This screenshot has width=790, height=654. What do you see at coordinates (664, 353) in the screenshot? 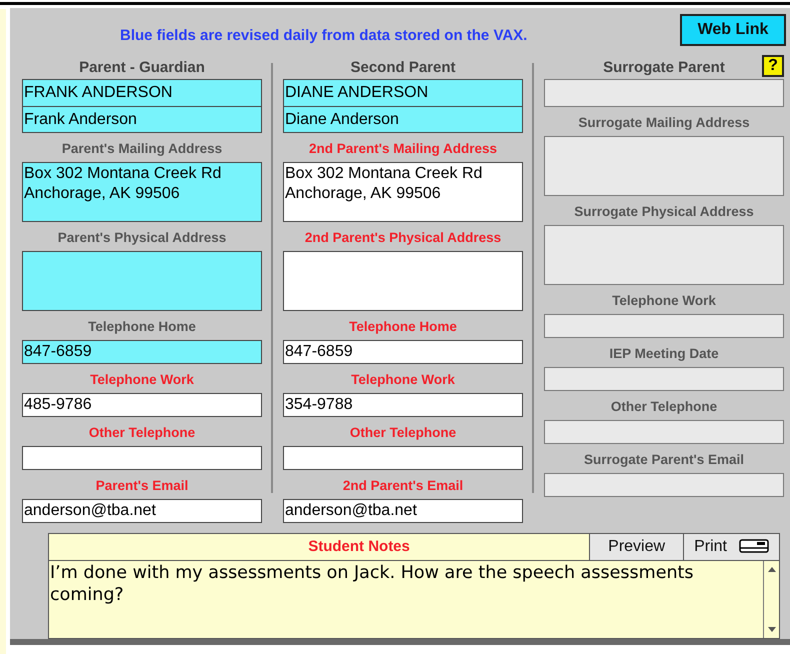
I see `field-label: IEP Meeting Date` at bounding box center [664, 353].